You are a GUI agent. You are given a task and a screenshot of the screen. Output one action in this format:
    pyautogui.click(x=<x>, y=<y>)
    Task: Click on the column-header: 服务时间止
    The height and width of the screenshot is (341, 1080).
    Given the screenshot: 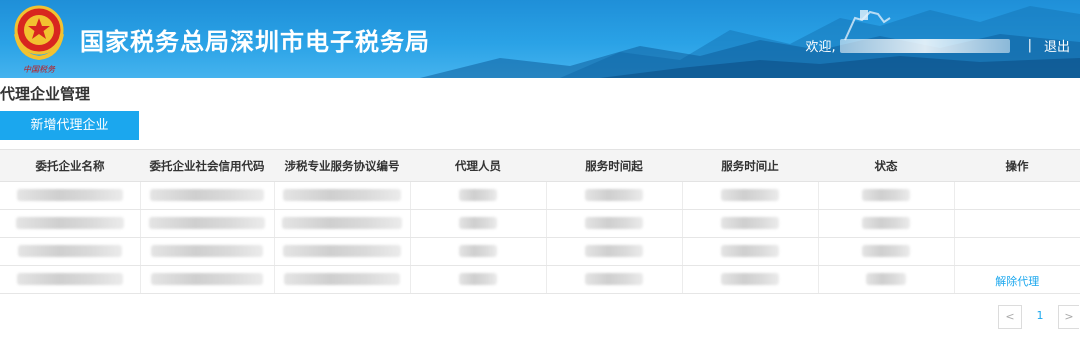 What is the action you would take?
    pyautogui.click(x=750, y=165)
    